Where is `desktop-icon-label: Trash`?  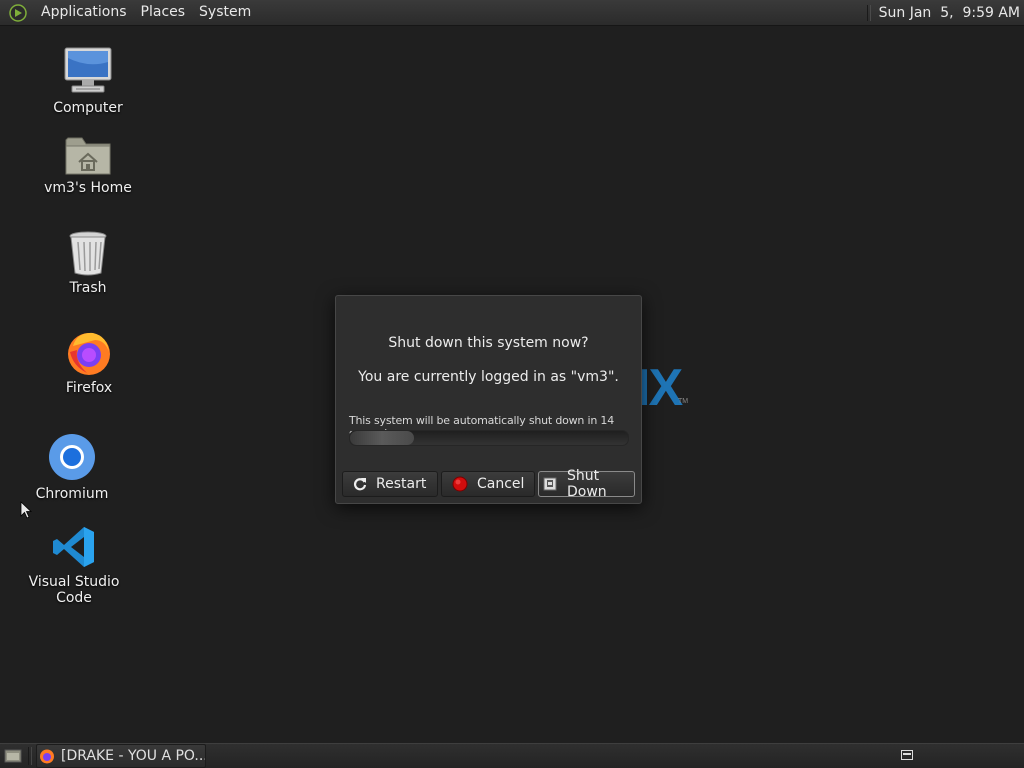 desktop-icon-label: Trash is located at coordinates (88, 288).